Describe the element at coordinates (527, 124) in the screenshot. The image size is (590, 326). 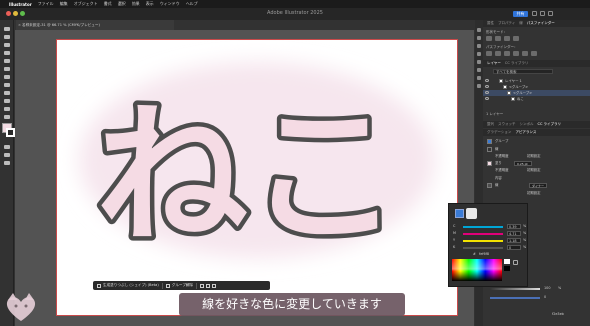
I see `tab-symbols: シンボル` at that location.